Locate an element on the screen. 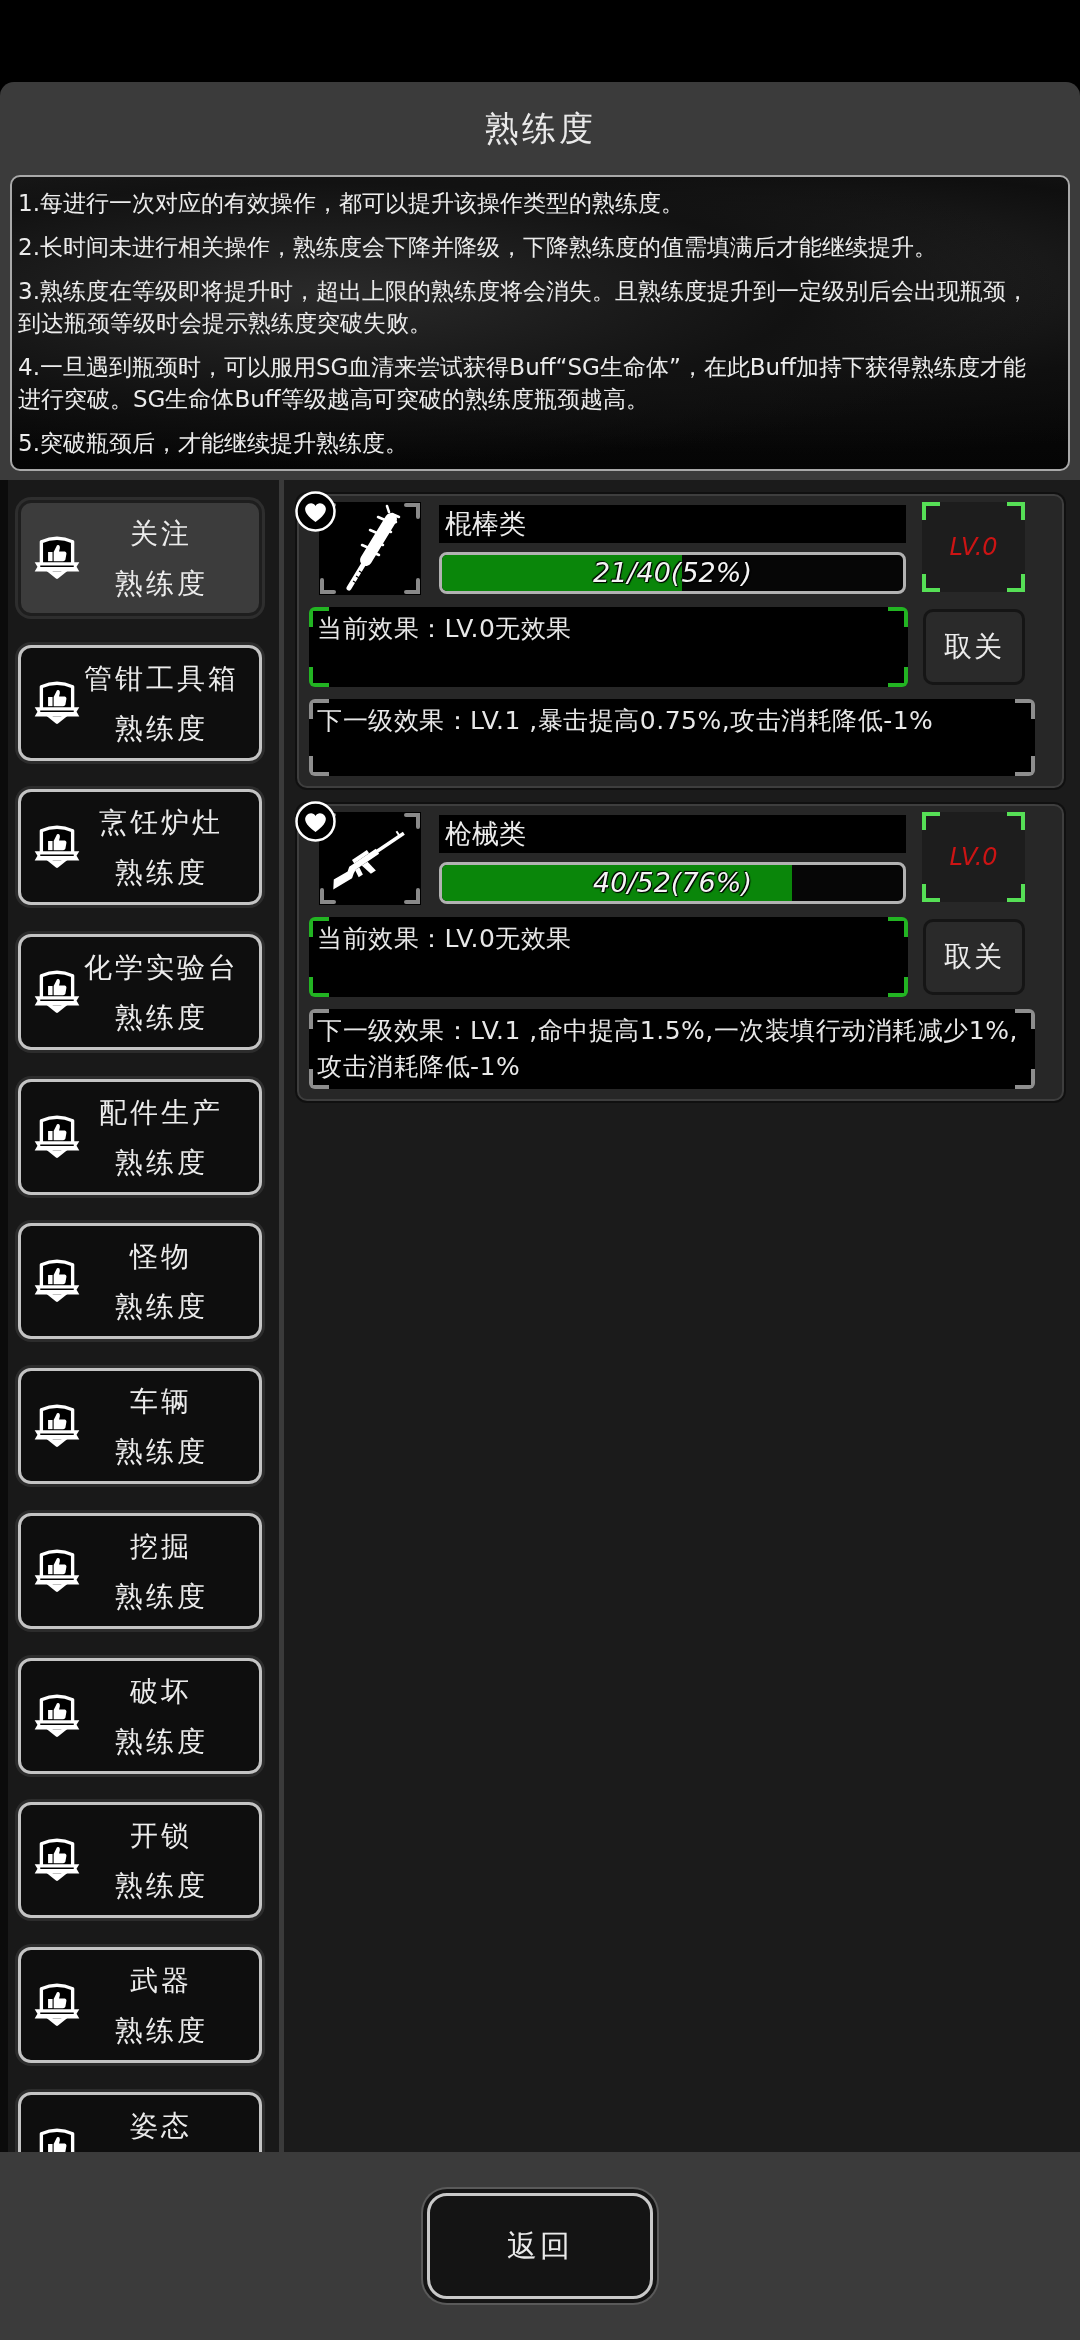  item-name: 枪械类 is located at coordinates (672, 834).